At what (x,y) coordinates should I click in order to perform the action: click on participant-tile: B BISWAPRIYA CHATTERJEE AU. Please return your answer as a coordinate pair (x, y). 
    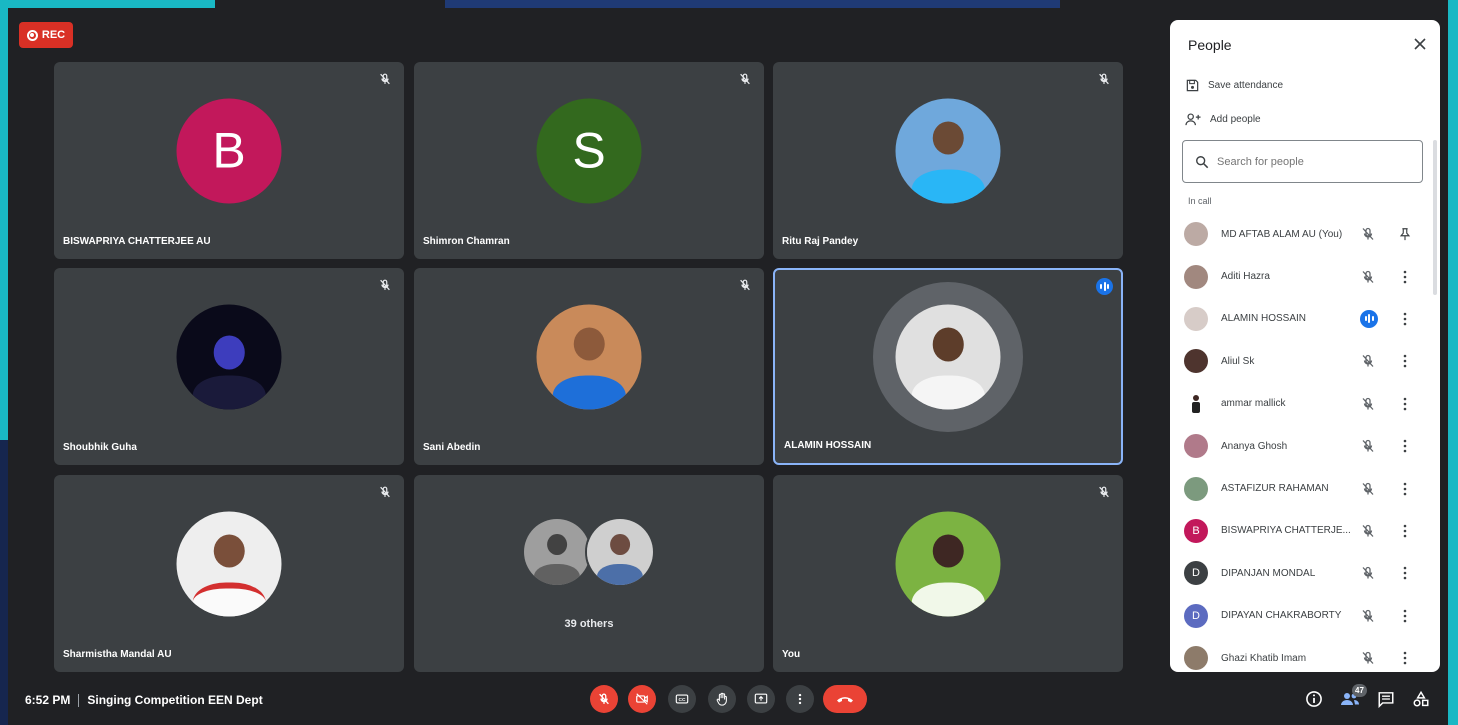
    Looking at the image, I should click on (229, 160).